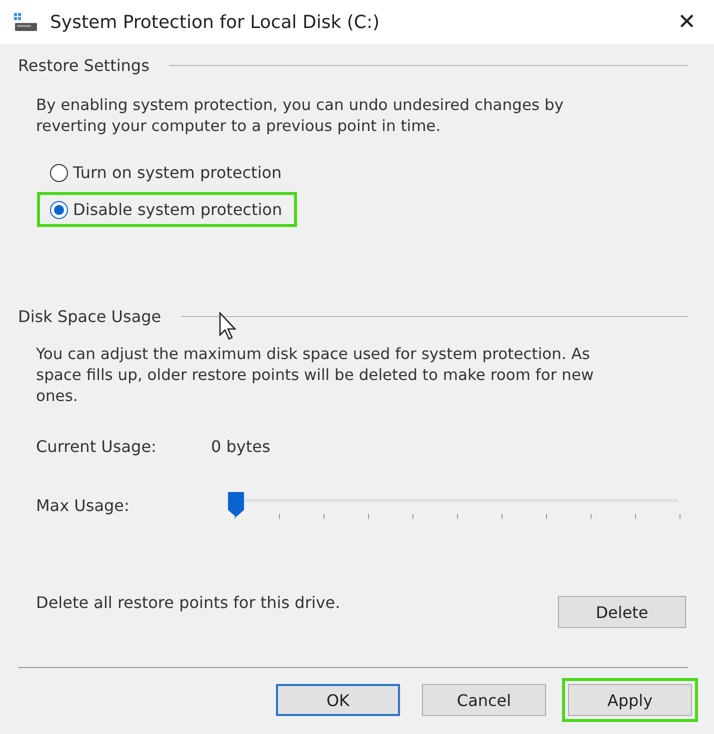  I want to click on radio-label: Turn on system protection, so click(177, 172).